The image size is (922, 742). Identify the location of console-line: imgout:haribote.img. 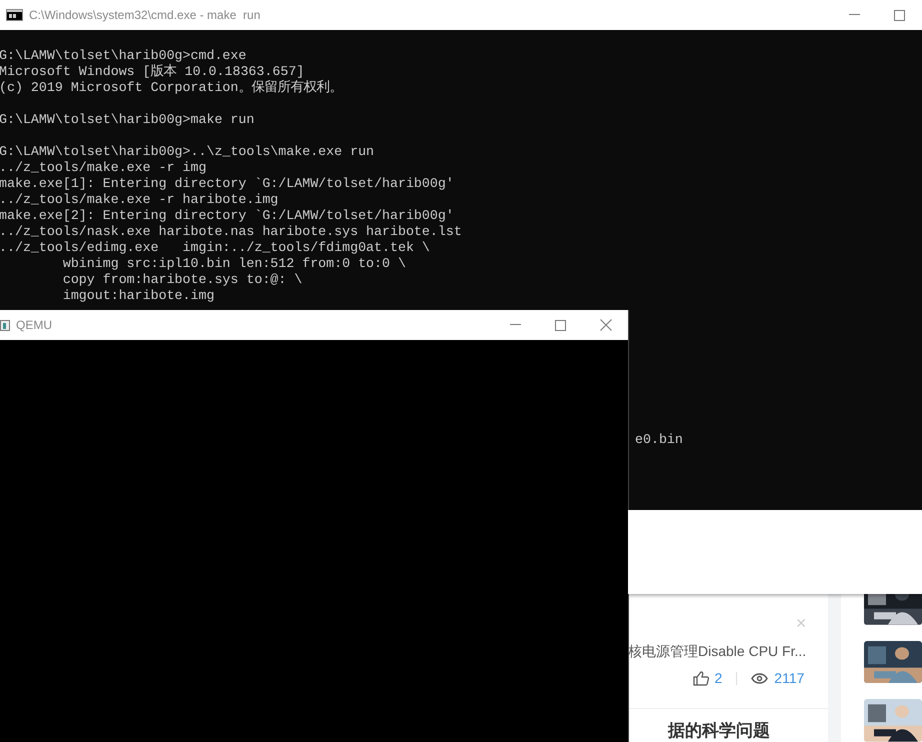
(138, 295).